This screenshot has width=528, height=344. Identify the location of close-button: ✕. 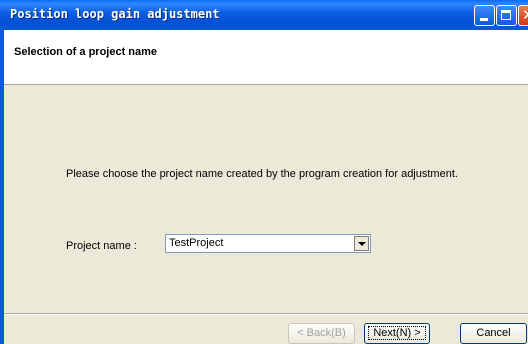
(523, 15).